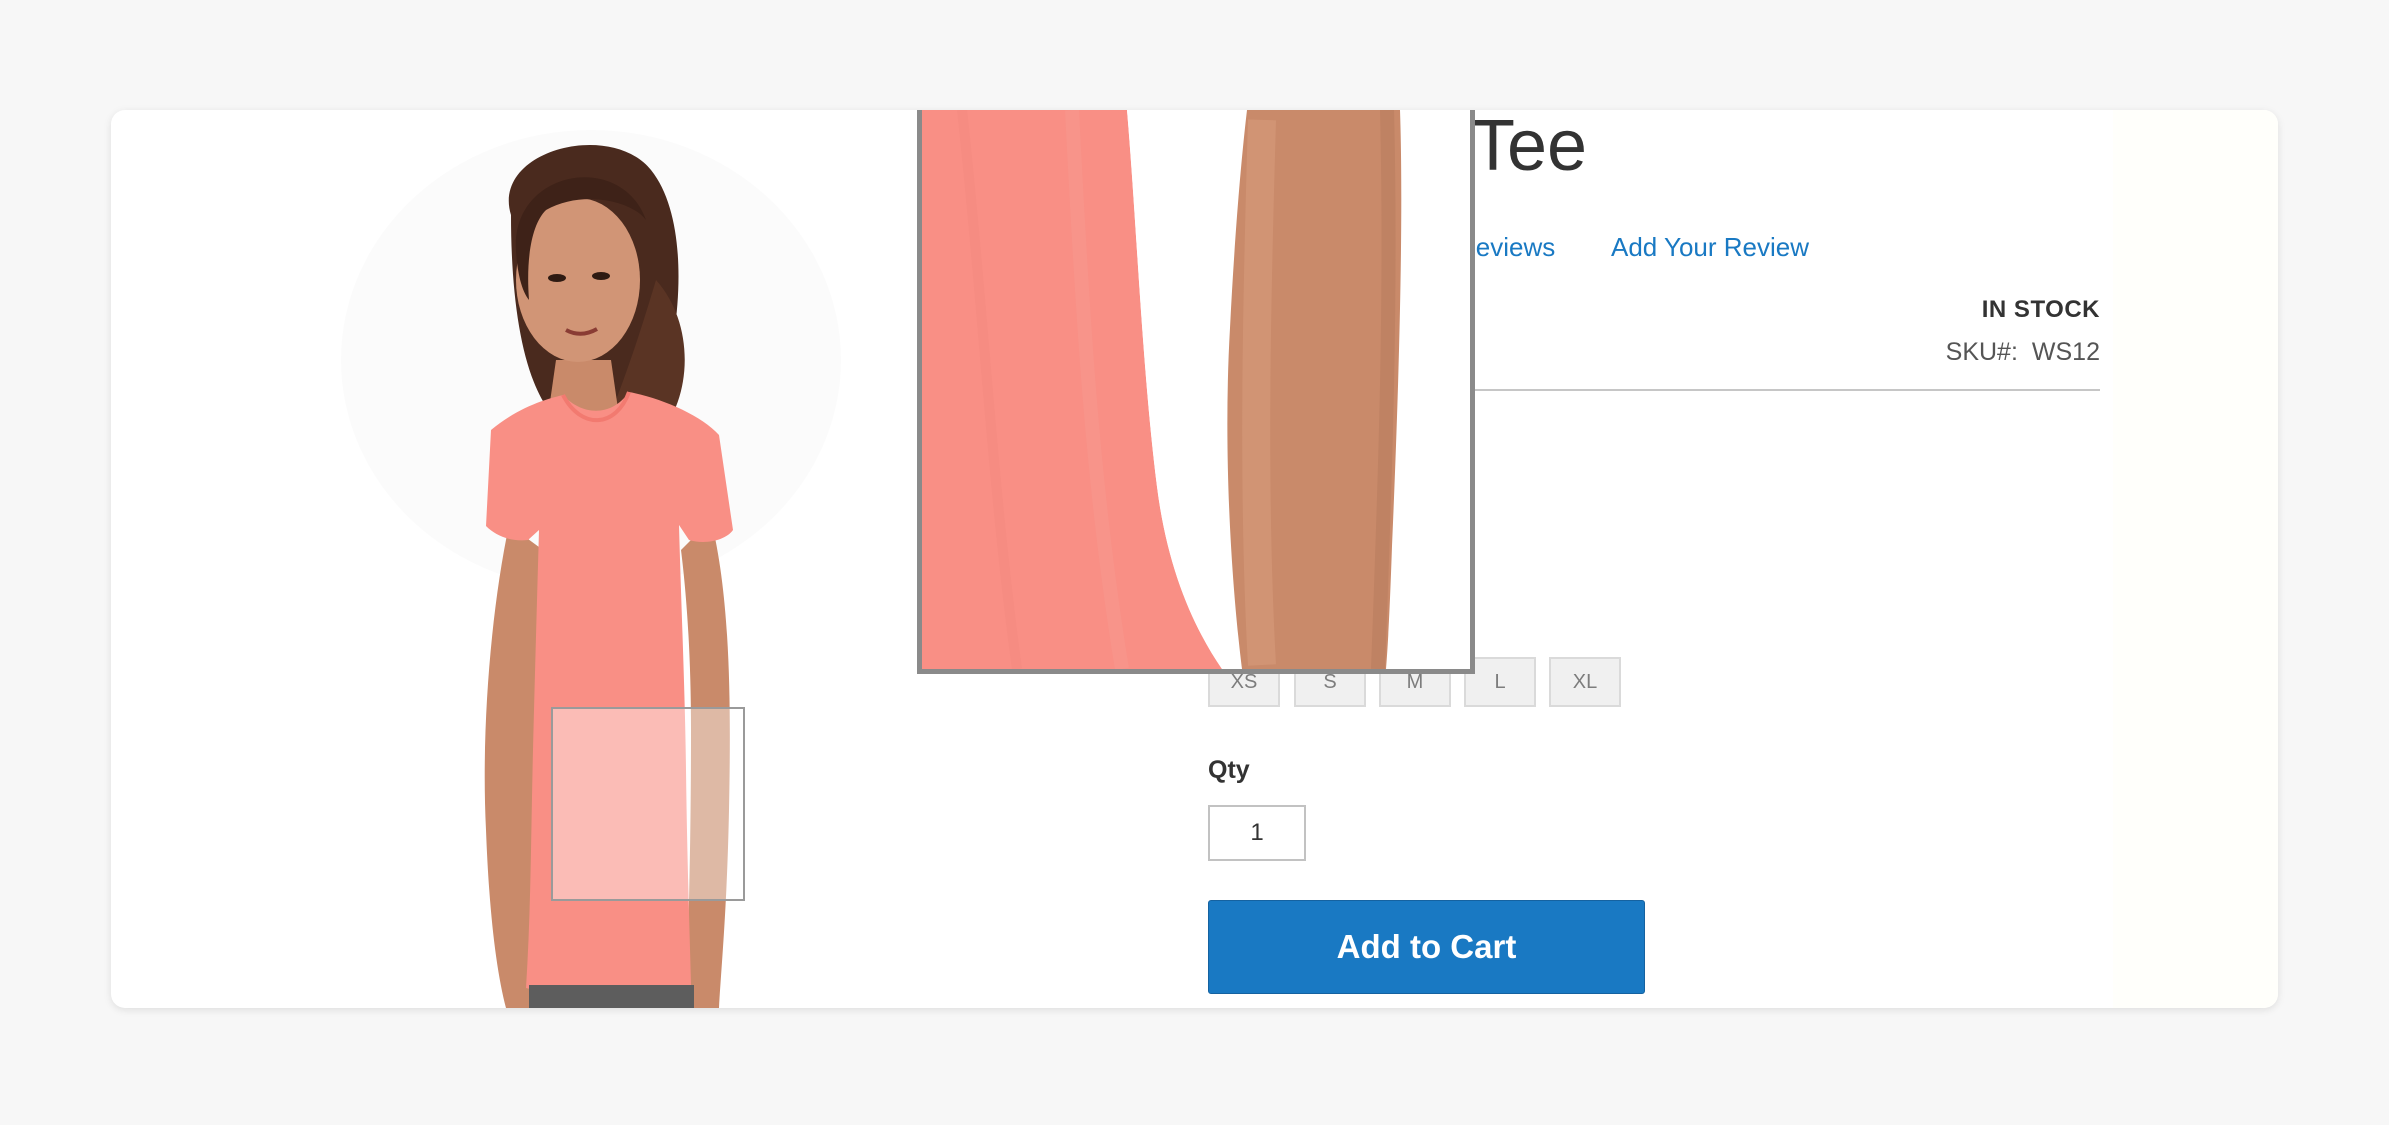 The height and width of the screenshot is (1125, 2389). Describe the element at coordinates (1585, 682) in the screenshot. I see `size-swatch-xl: XL` at that location.